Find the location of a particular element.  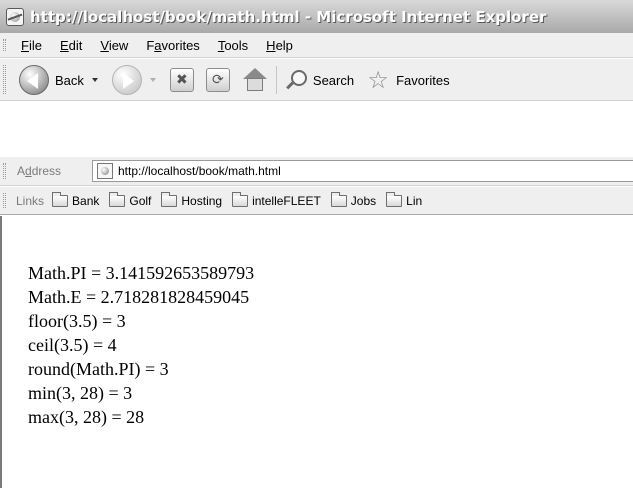

menu-help: Help is located at coordinates (279, 45).